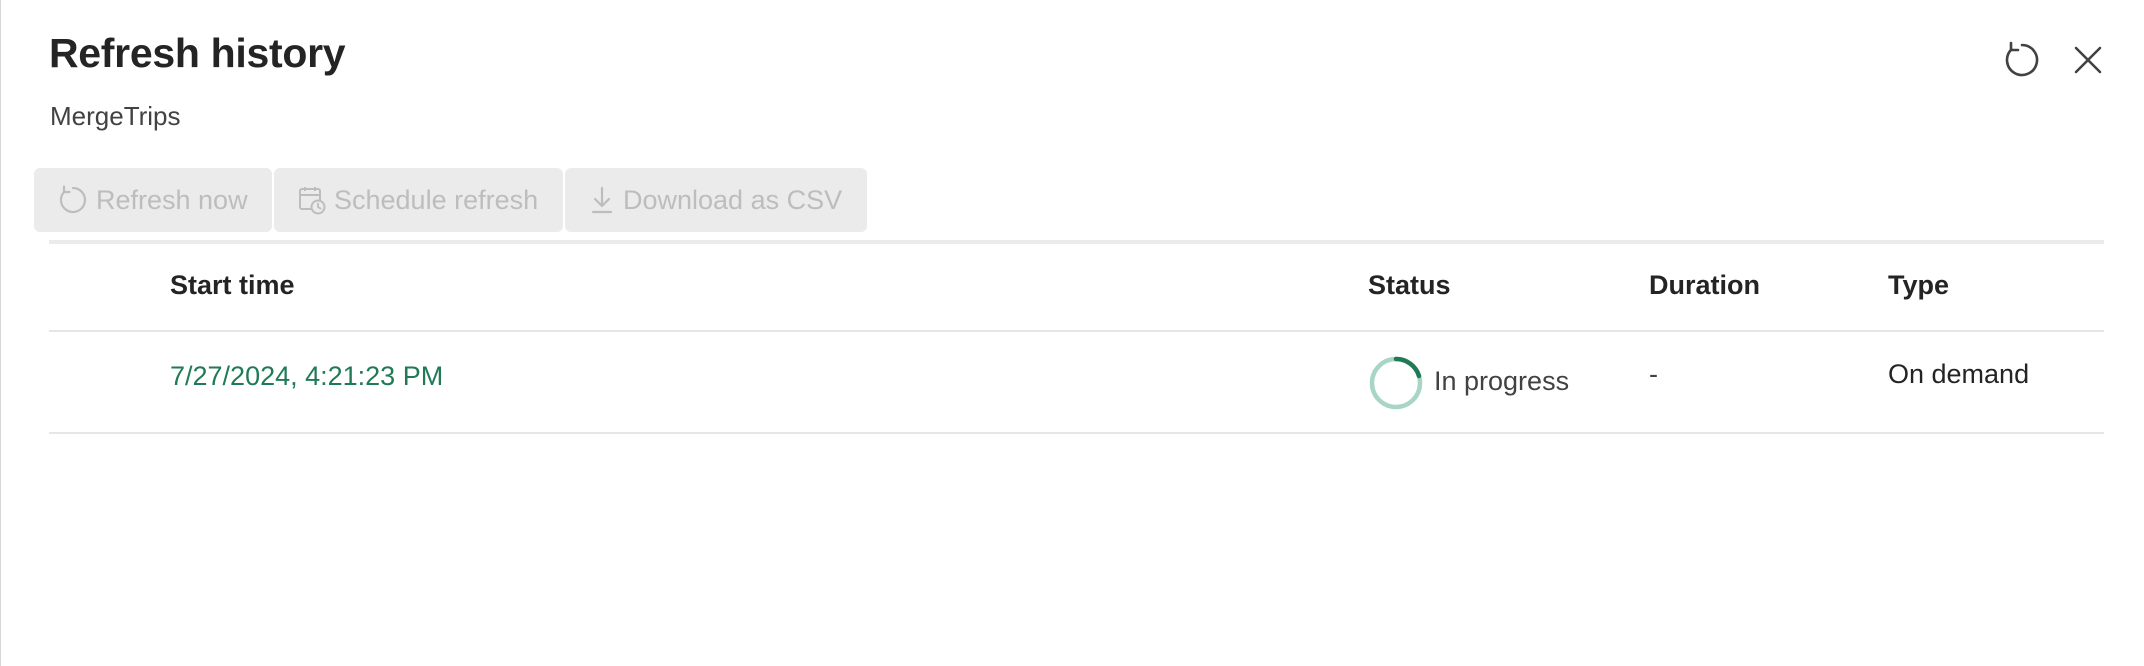 This screenshot has height=666, width=2144. Describe the element at coordinates (1409, 285) in the screenshot. I see `column-header-status: Status` at that location.